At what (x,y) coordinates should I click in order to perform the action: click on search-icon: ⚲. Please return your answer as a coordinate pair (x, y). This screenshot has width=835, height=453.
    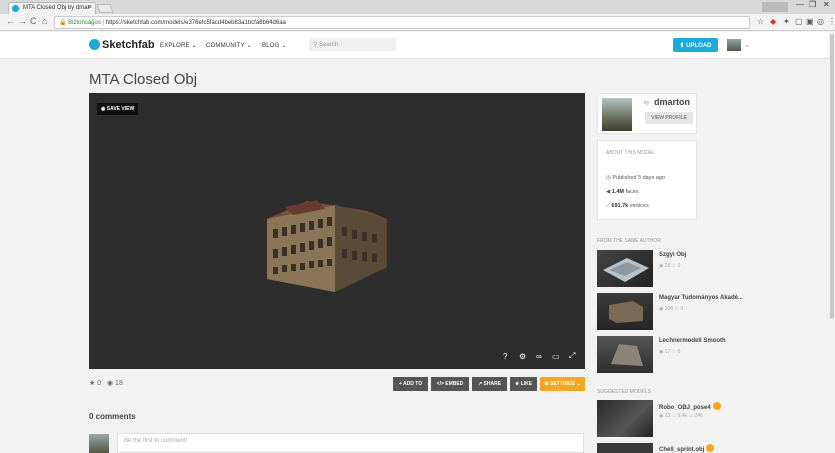
    Looking at the image, I should click on (315, 45).